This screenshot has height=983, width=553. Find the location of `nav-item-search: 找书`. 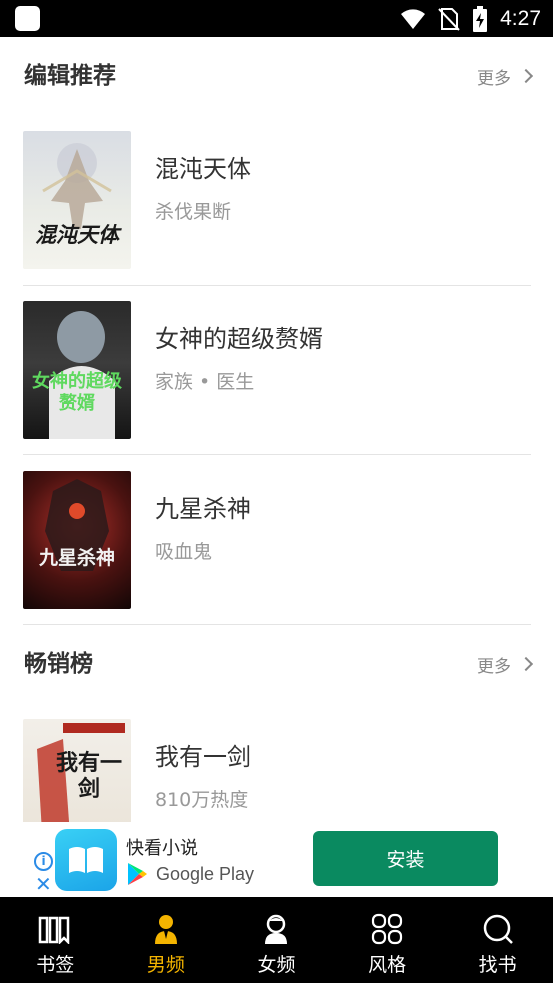

nav-item-search: 找书 is located at coordinates (497, 940).